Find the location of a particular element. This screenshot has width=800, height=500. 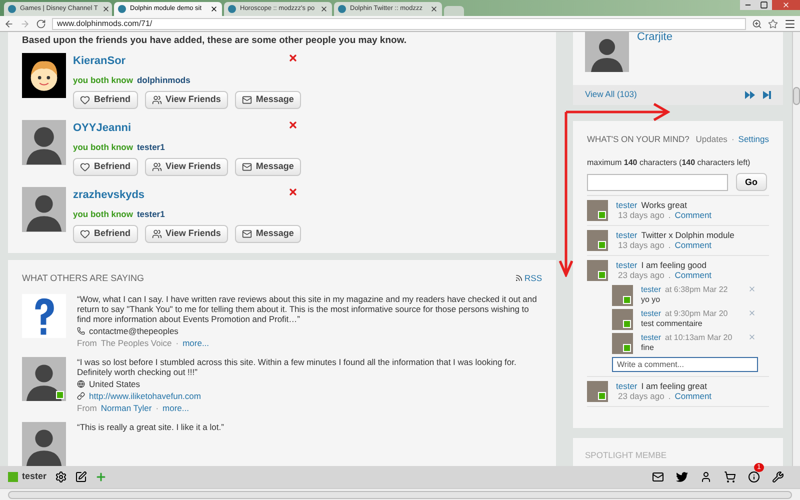

cart-icon is located at coordinates (730, 477).